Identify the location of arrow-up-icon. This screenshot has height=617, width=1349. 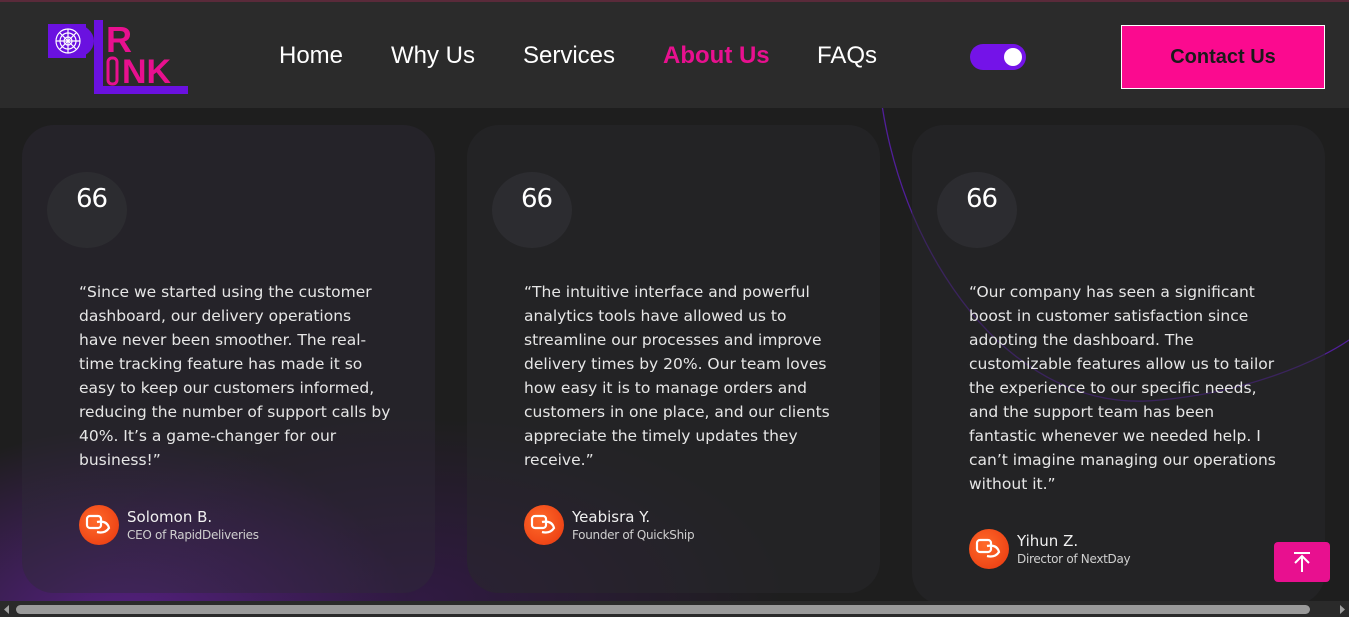
(1302, 562).